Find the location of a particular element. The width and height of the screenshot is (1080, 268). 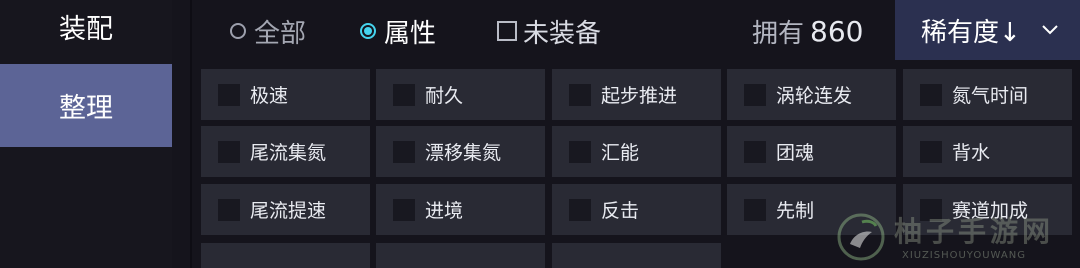

attribute-option: 汇能 is located at coordinates (636, 151).